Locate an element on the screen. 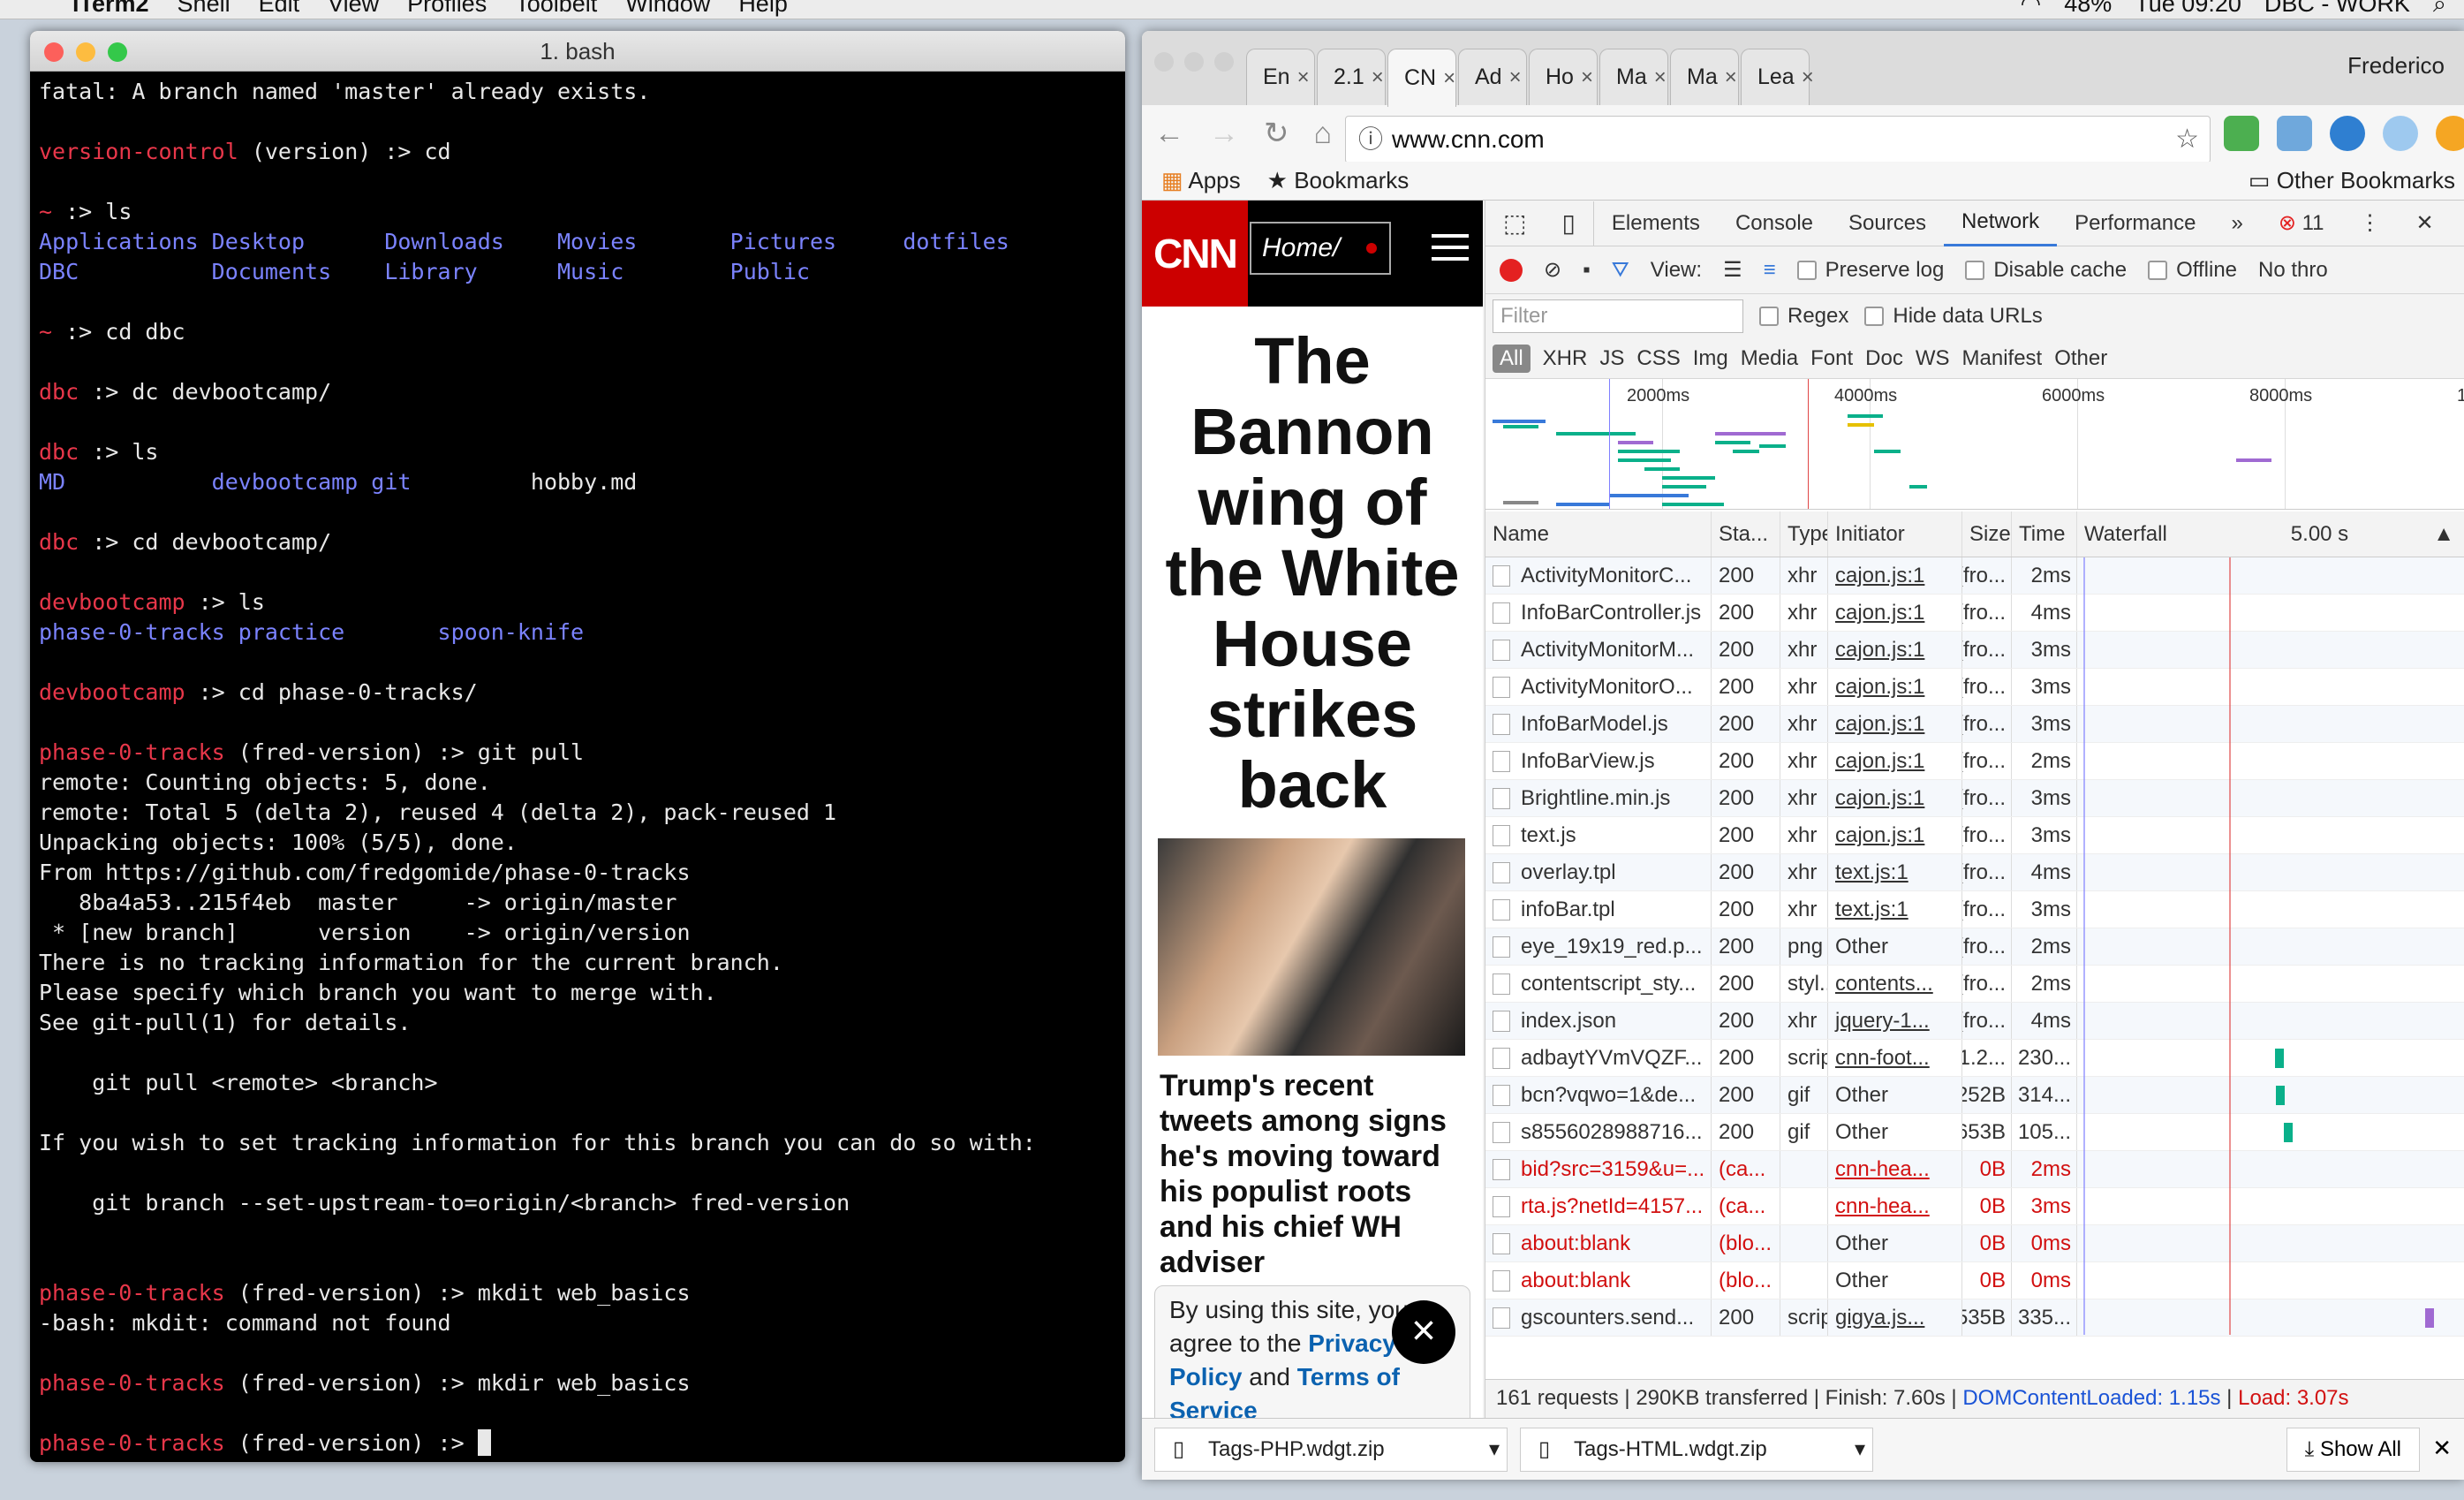 The width and height of the screenshot is (2464, 1500). inspect-icon: ⬚ is located at coordinates (1514, 223).